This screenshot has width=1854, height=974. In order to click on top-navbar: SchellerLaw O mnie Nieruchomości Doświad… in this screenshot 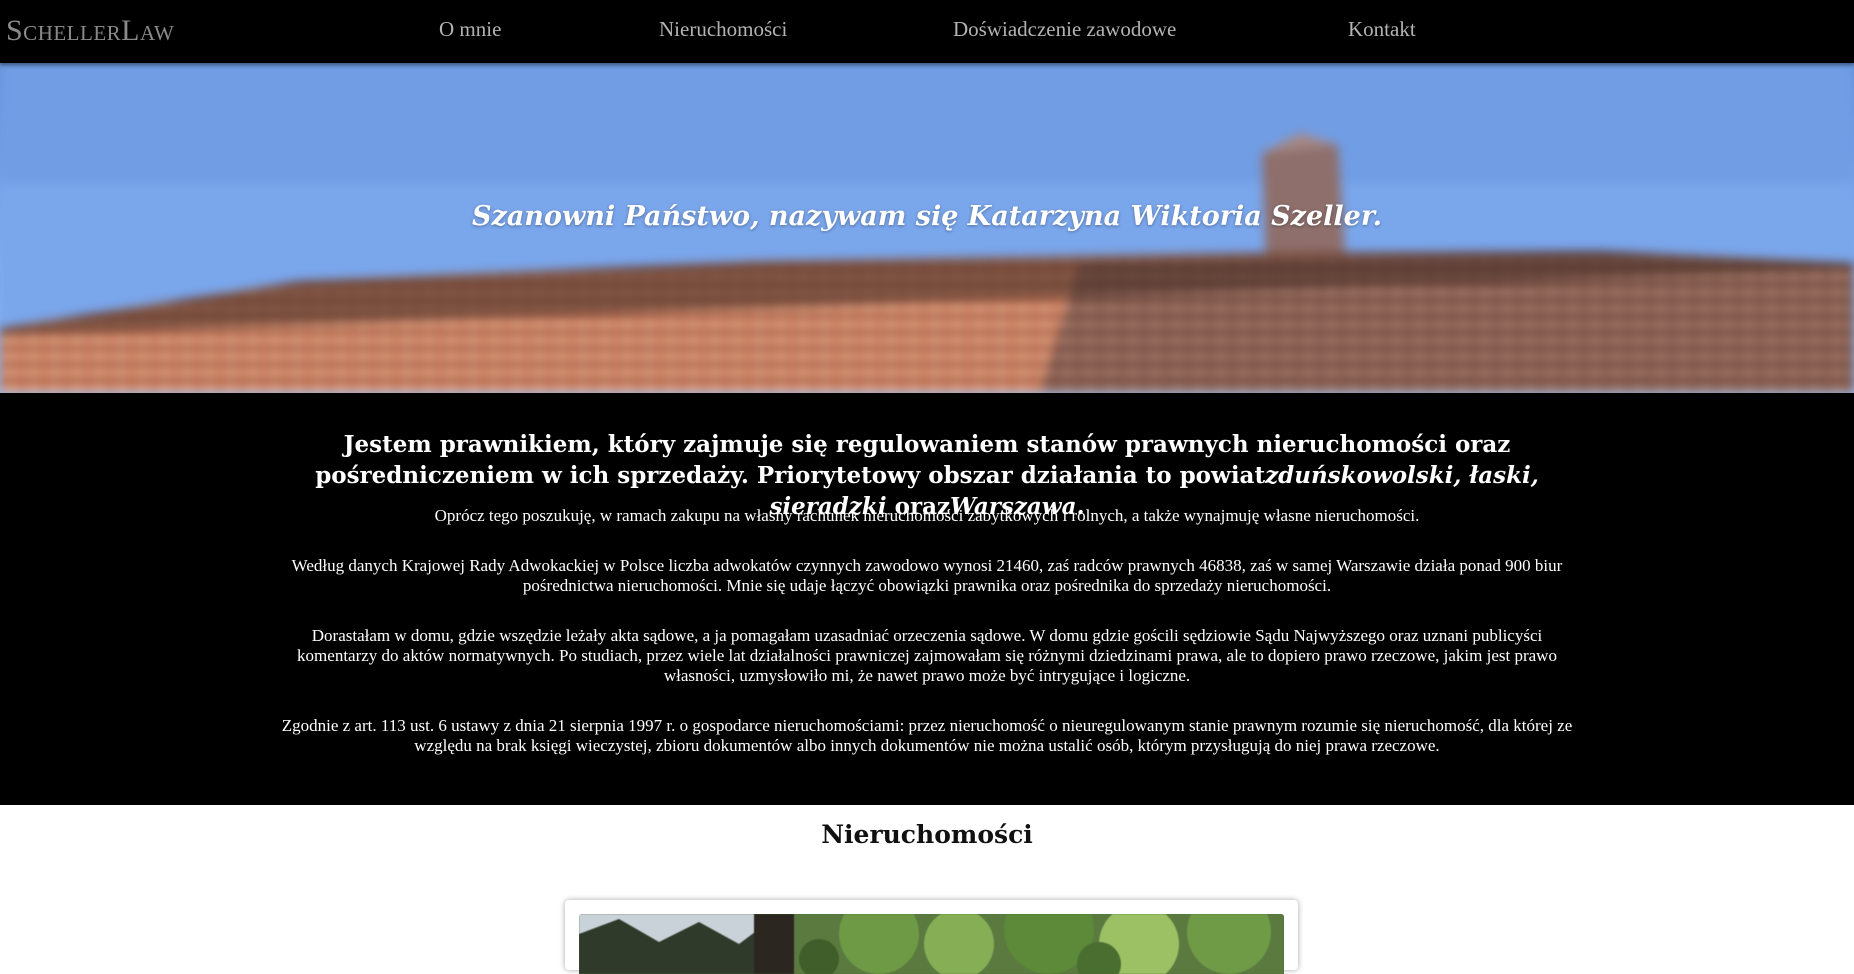, I will do `click(927, 31)`.